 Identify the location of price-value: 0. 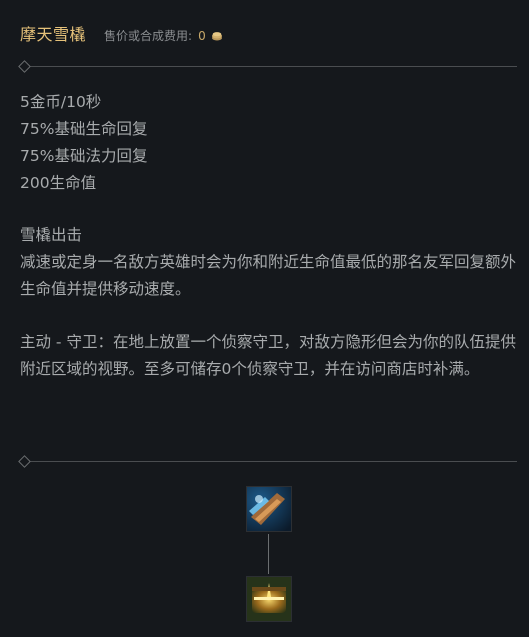
(202, 36).